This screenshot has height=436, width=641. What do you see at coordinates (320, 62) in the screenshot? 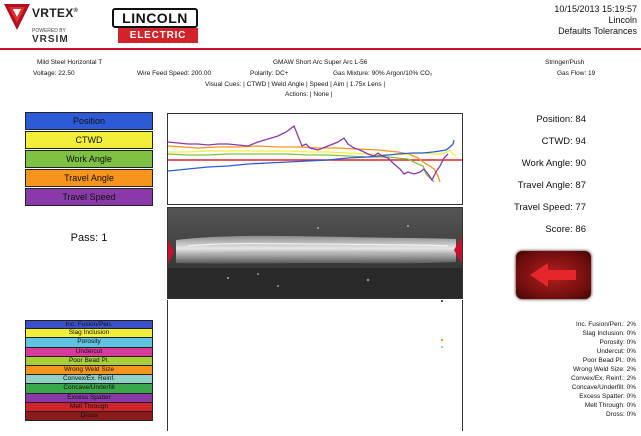
I see `process-name: GMAW Short Arc Super Arc L-56` at bounding box center [320, 62].